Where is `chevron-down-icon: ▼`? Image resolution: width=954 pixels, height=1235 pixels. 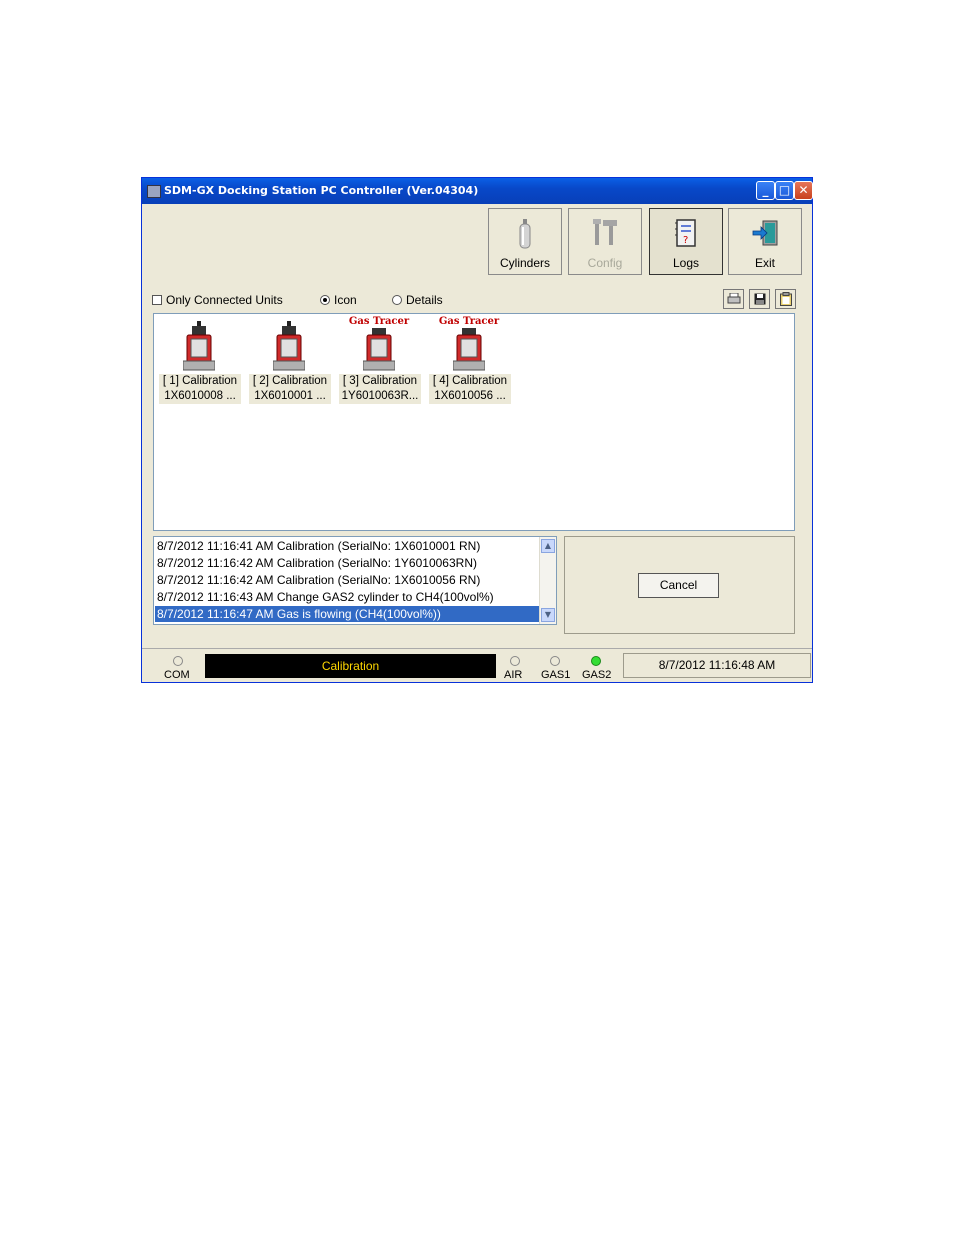 chevron-down-icon: ▼ is located at coordinates (548, 614).